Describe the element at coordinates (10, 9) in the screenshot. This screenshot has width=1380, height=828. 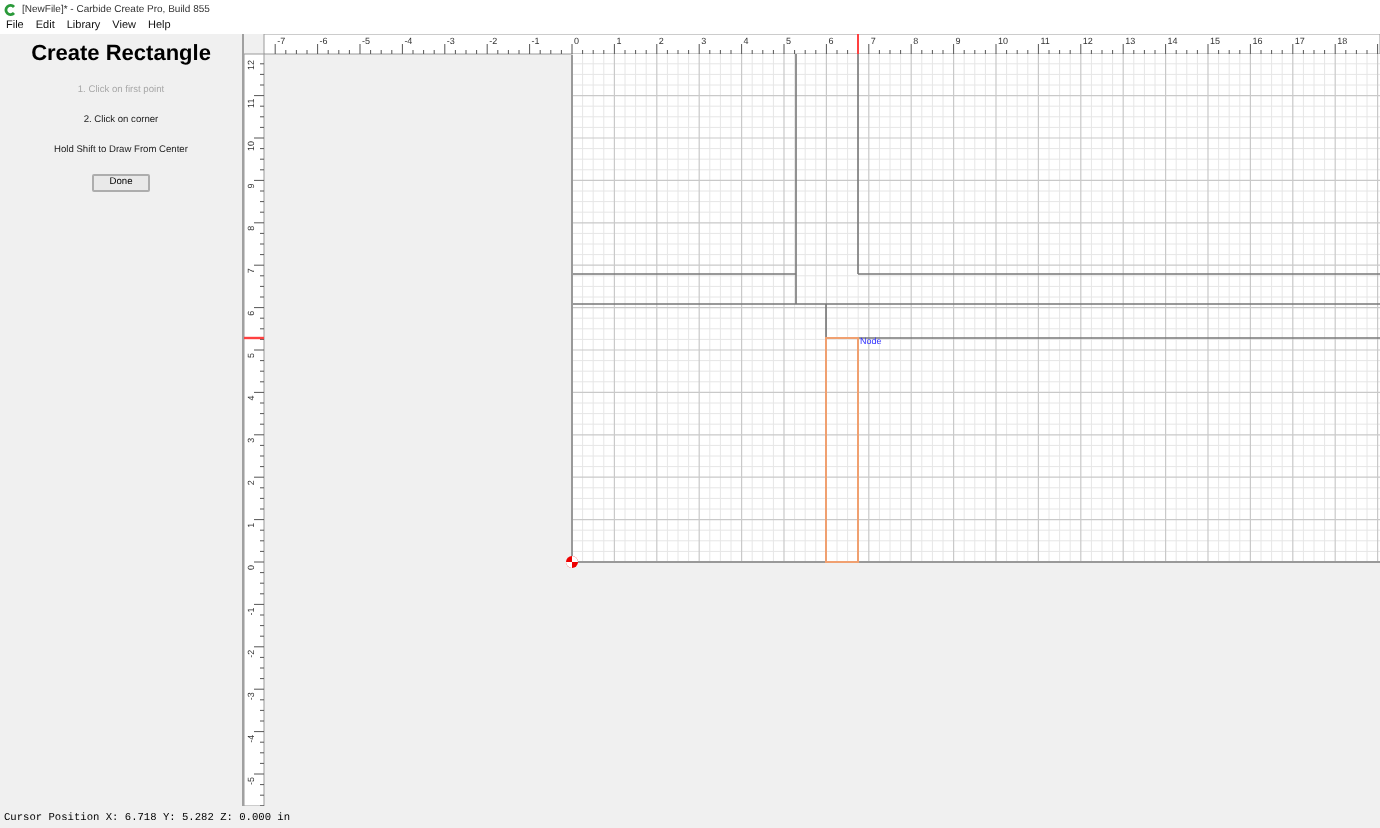
I see `app-icon` at that location.